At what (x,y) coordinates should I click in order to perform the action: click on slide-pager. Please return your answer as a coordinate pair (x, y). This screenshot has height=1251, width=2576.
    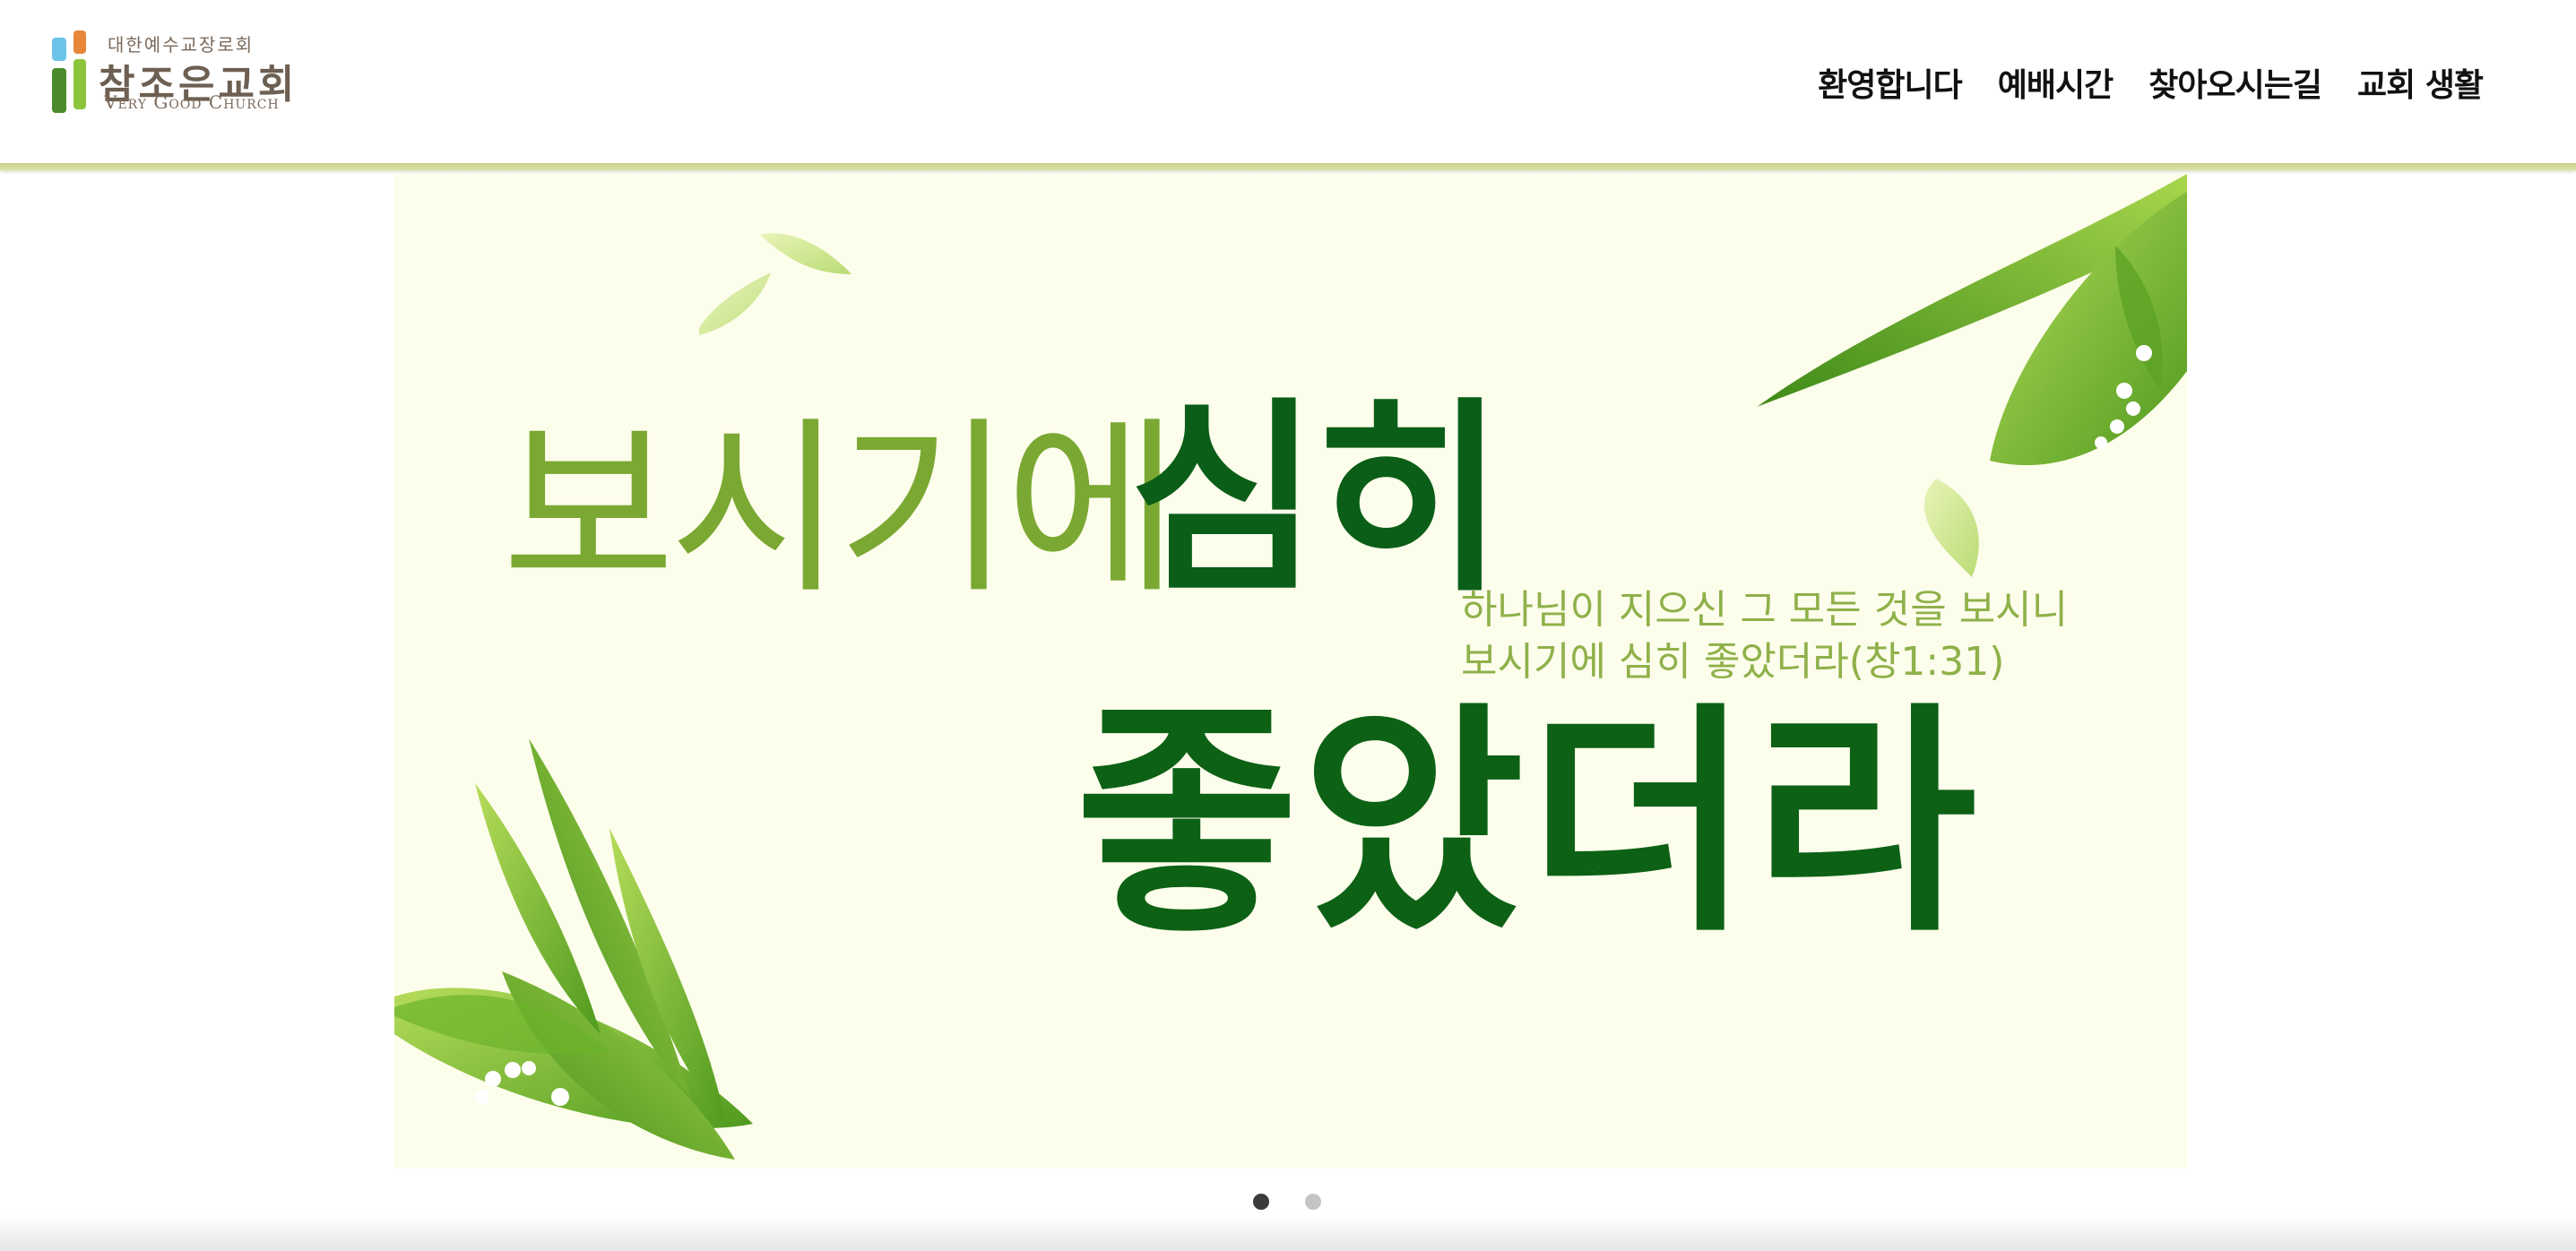
    Looking at the image, I should click on (1287, 1202).